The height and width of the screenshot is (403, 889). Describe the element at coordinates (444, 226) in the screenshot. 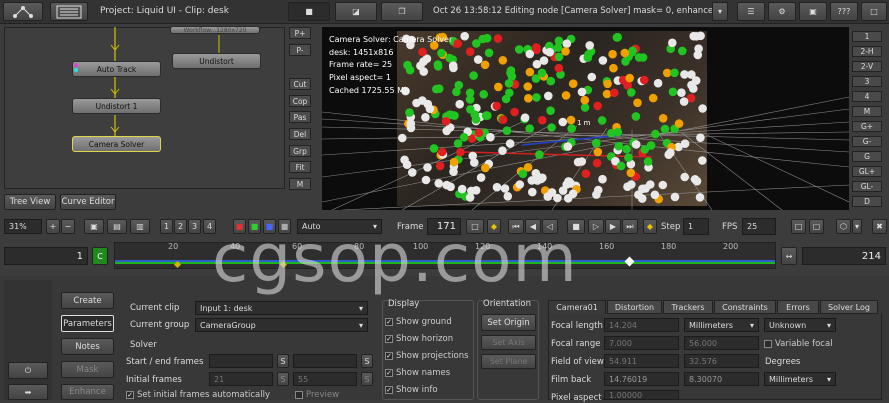

I see `frame-field: 171` at that location.